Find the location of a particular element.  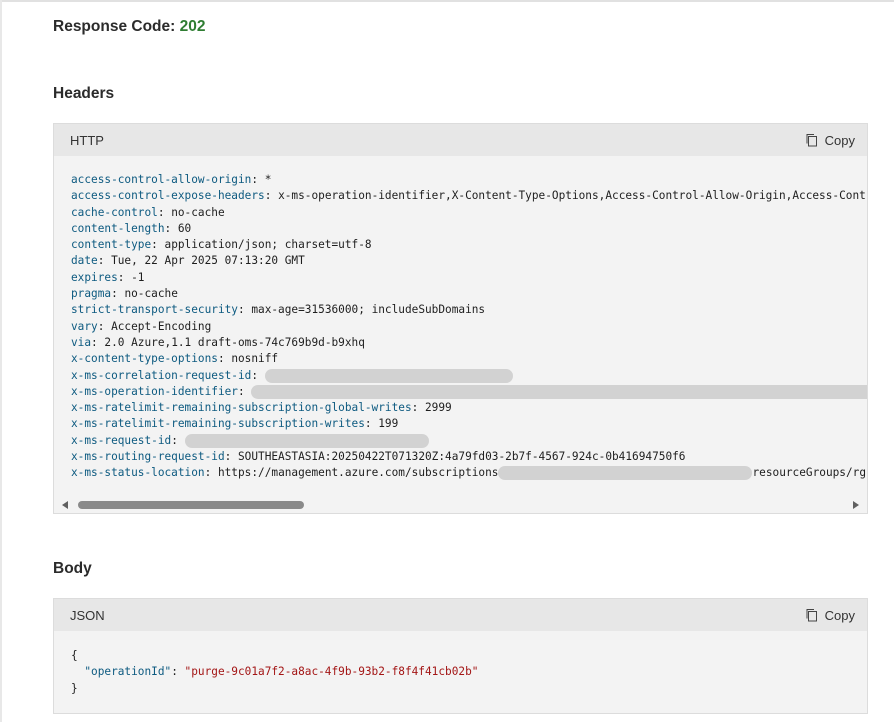

headers-copy-label: Copy is located at coordinates (839, 140).